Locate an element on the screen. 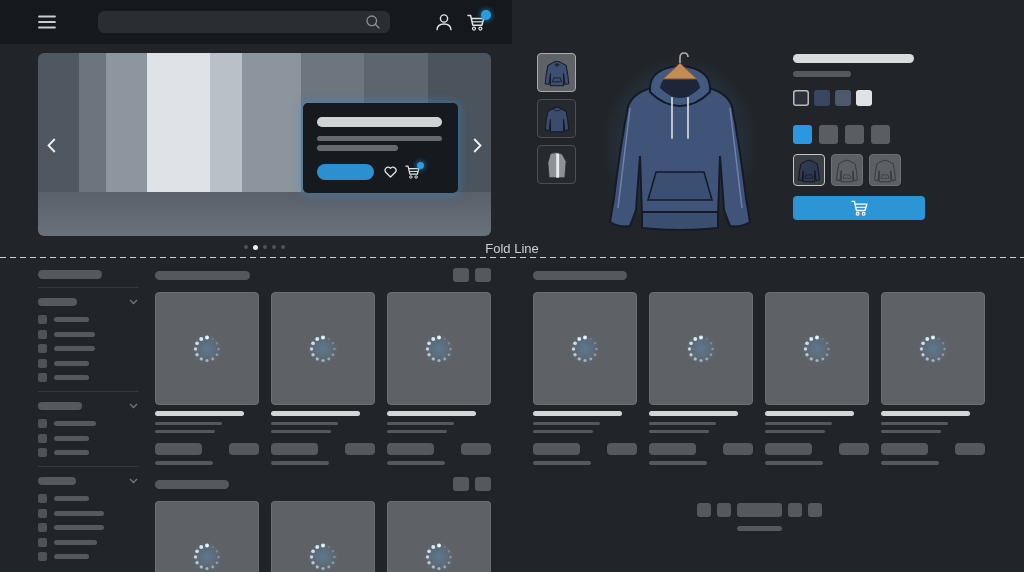 Image resolution: width=1024 pixels, height=572 pixels. chevron-right-icon is located at coordinates (477, 145).